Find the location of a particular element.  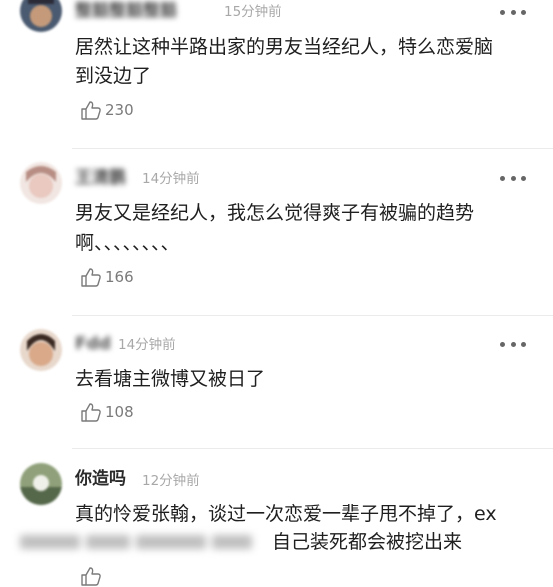

like-count: 108 is located at coordinates (119, 412).